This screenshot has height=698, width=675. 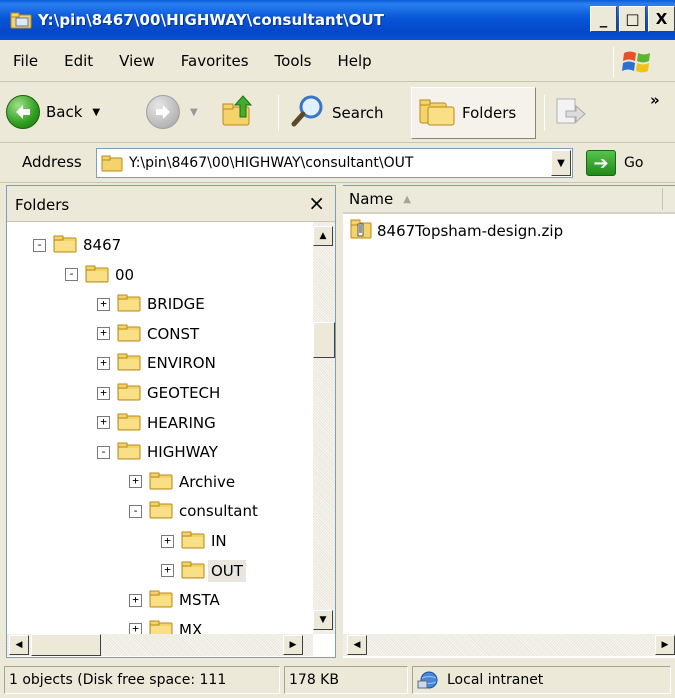 What do you see at coordinates (172, 112) in the screenshot?
I see `forward-button: ▼` at bounding box center [172, 112].